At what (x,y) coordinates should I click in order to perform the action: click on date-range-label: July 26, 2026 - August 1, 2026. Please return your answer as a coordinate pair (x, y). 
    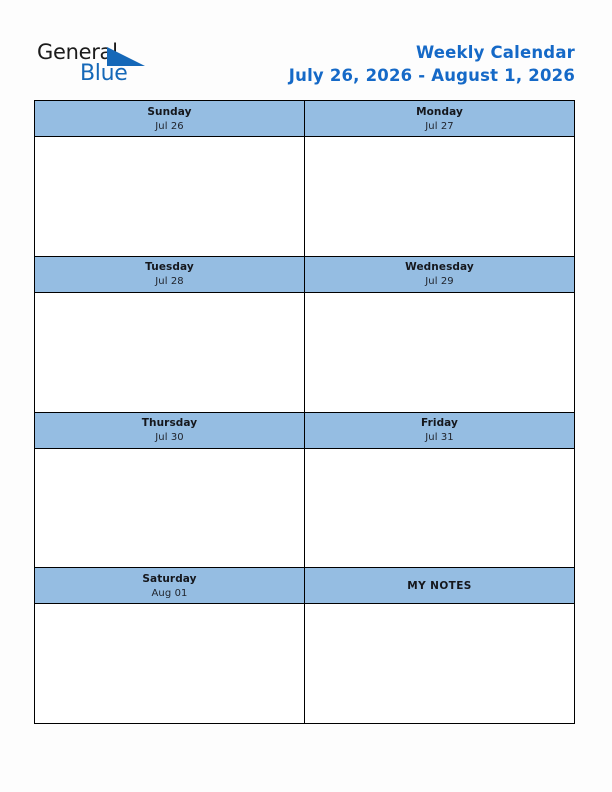
    Looking at the image, I should click on (431, 75).